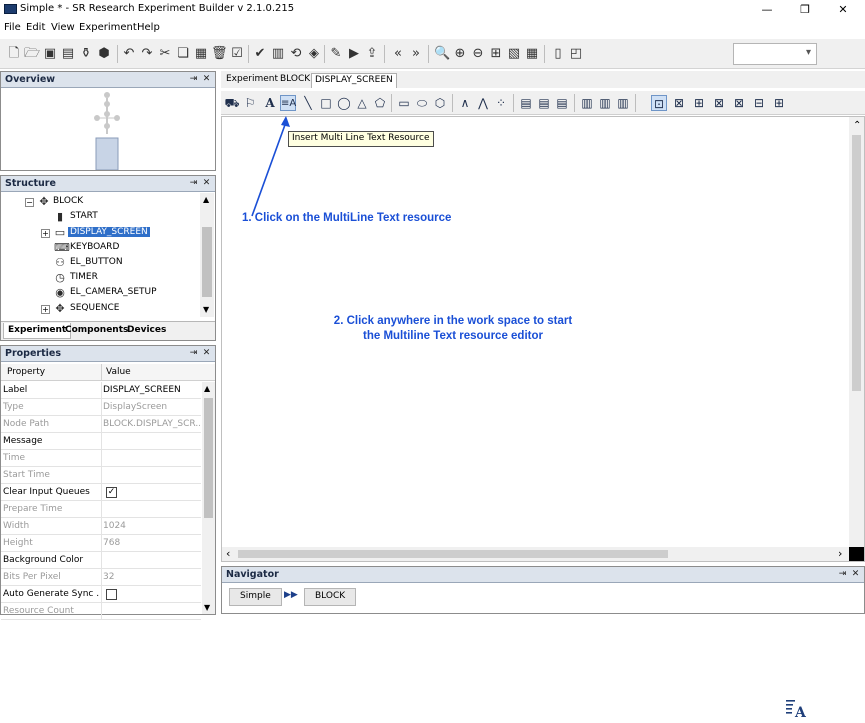 This screenshot has height=723, width=865. What do you see at coordinates (101, 526) in the screenshot?
I see `property-row: Width 1024` at bounding box center [101, 526].